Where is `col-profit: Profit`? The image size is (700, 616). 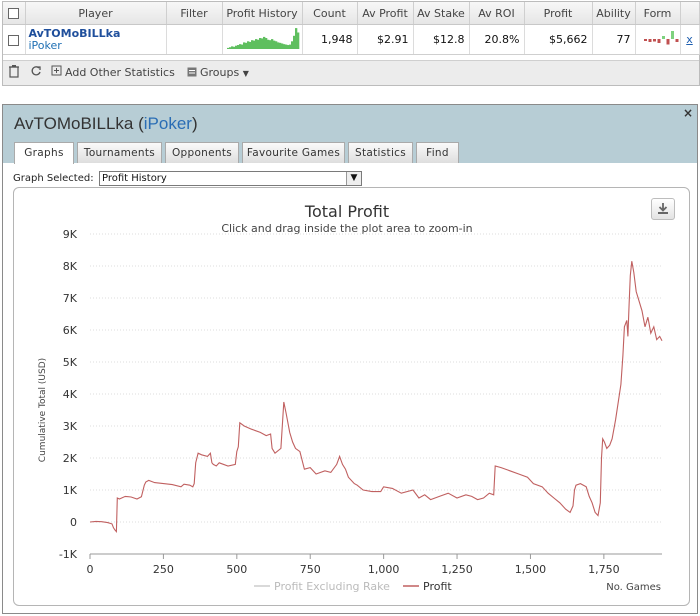 col-profit: Profit is located at coordinates (558, 13).